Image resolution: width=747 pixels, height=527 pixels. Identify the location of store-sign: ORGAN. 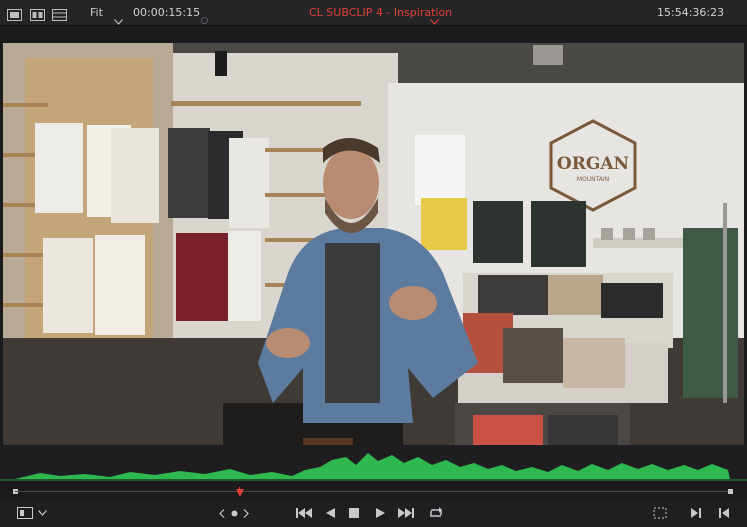
(593, 164).